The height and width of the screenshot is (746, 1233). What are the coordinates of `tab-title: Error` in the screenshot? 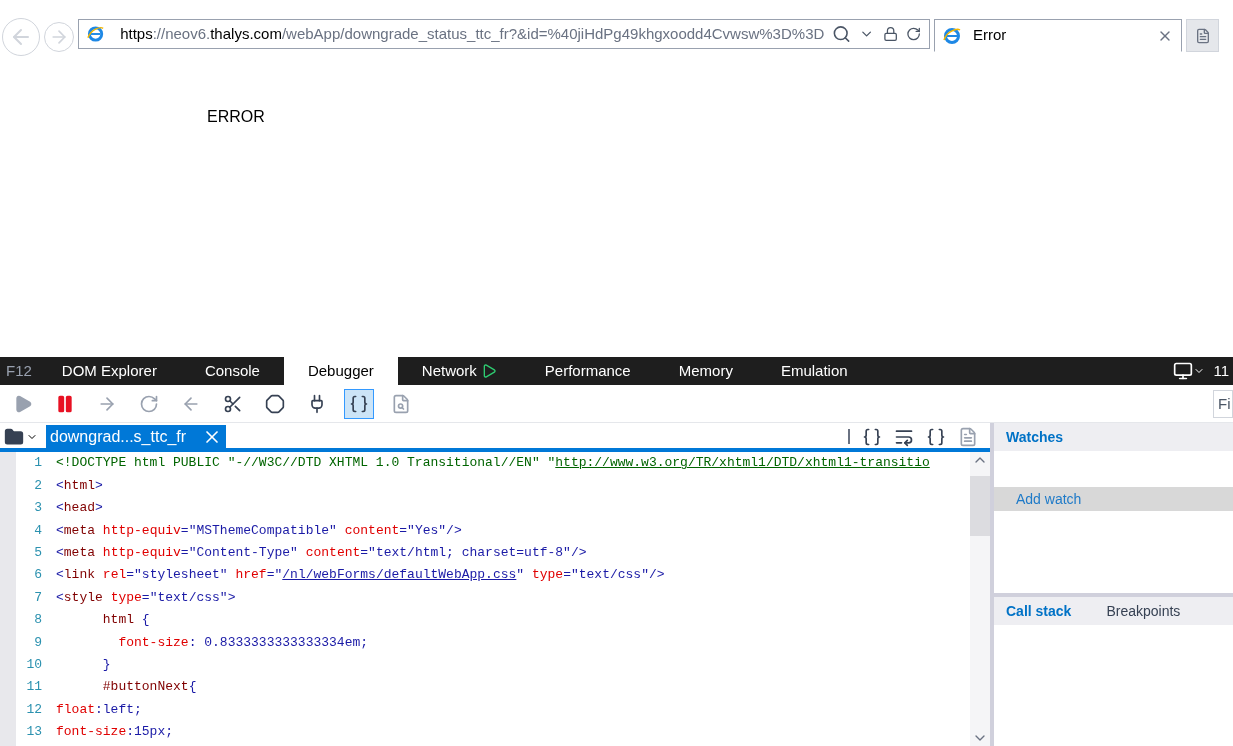 It's located at (990, 35).